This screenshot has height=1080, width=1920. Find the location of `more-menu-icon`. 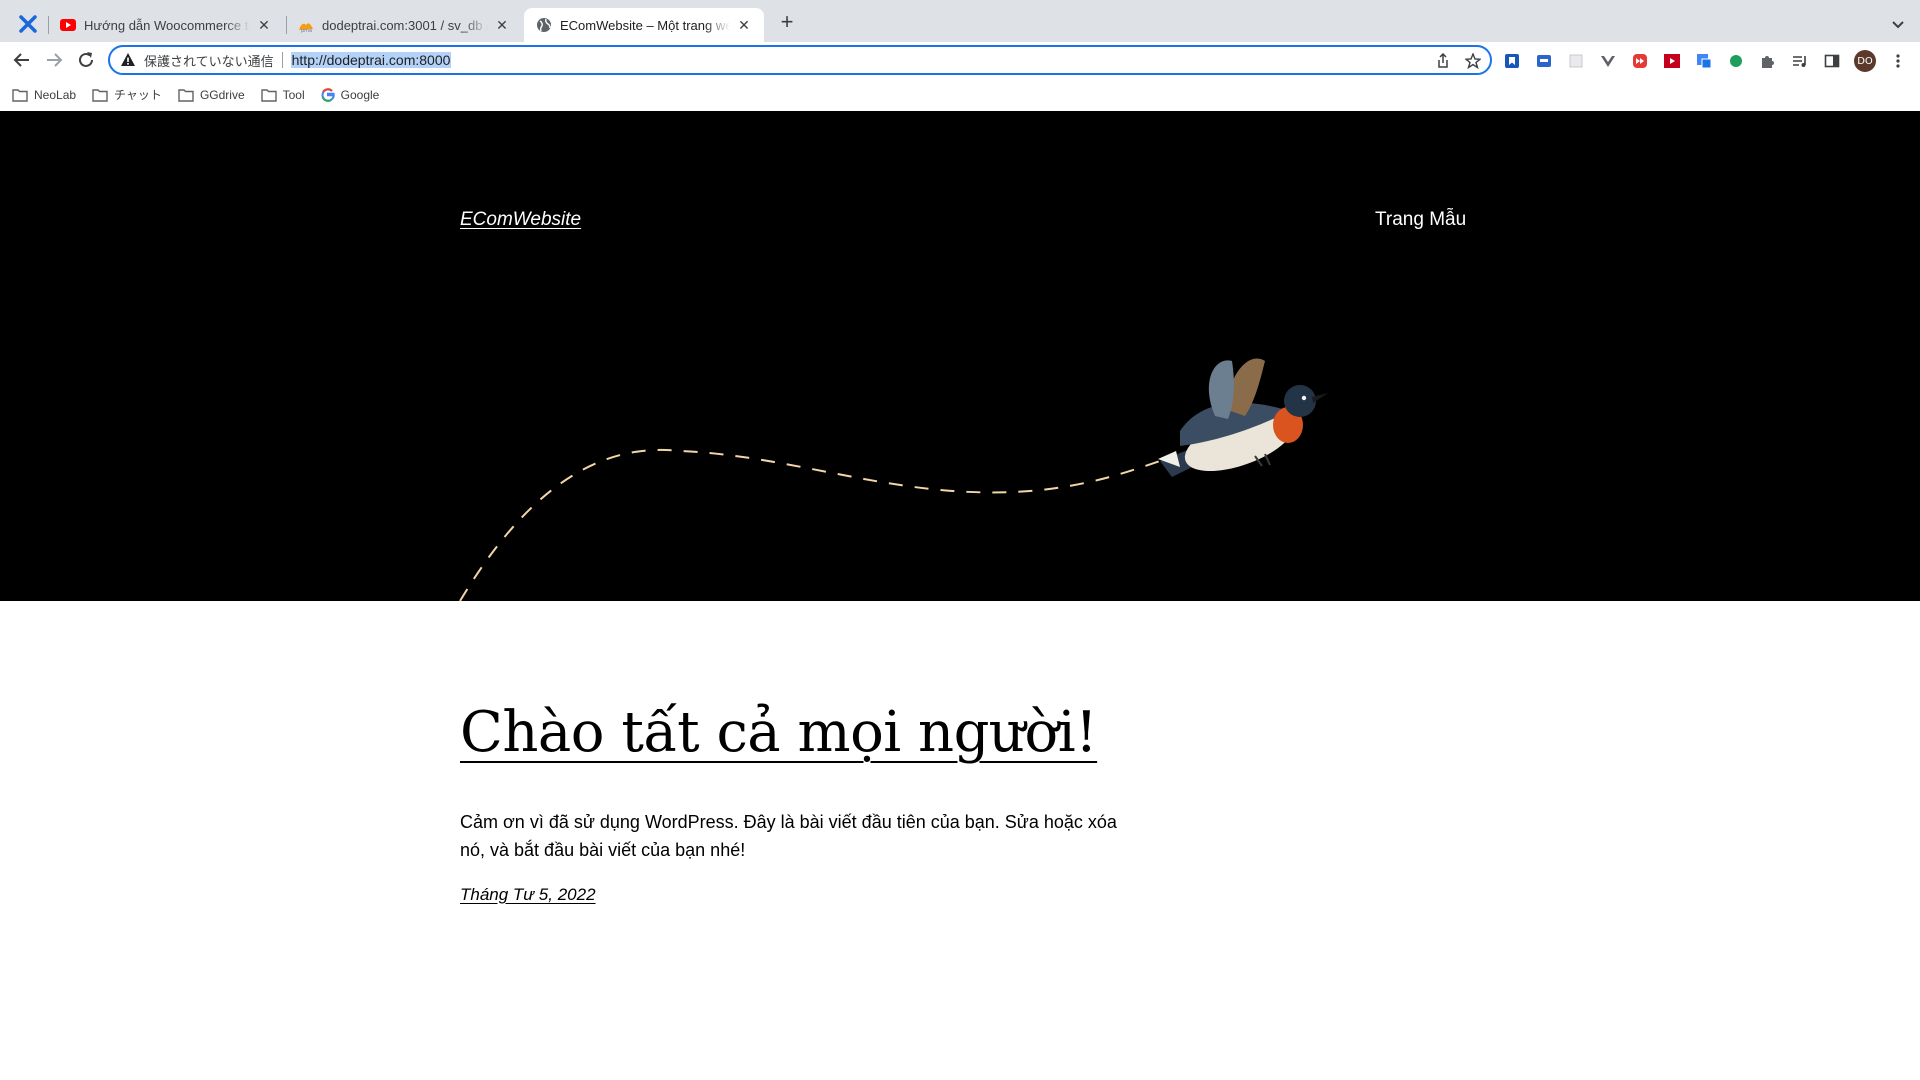

more-menu-icon is located at coordinates (1898, 61).